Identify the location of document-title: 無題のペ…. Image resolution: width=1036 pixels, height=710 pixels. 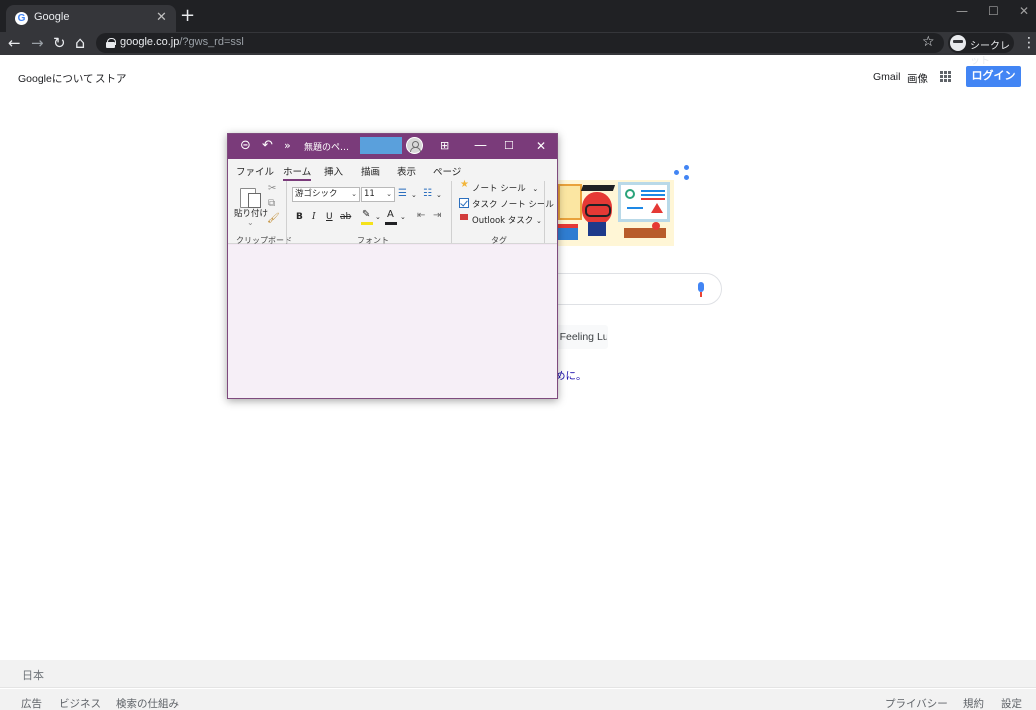
(327, 148).